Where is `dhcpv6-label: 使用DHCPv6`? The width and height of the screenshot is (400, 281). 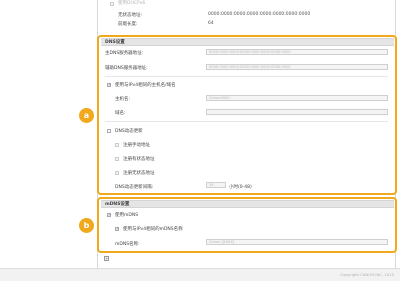
dhcpv6-label: 使用DHCPv6 is located at coordinates (132, 3).